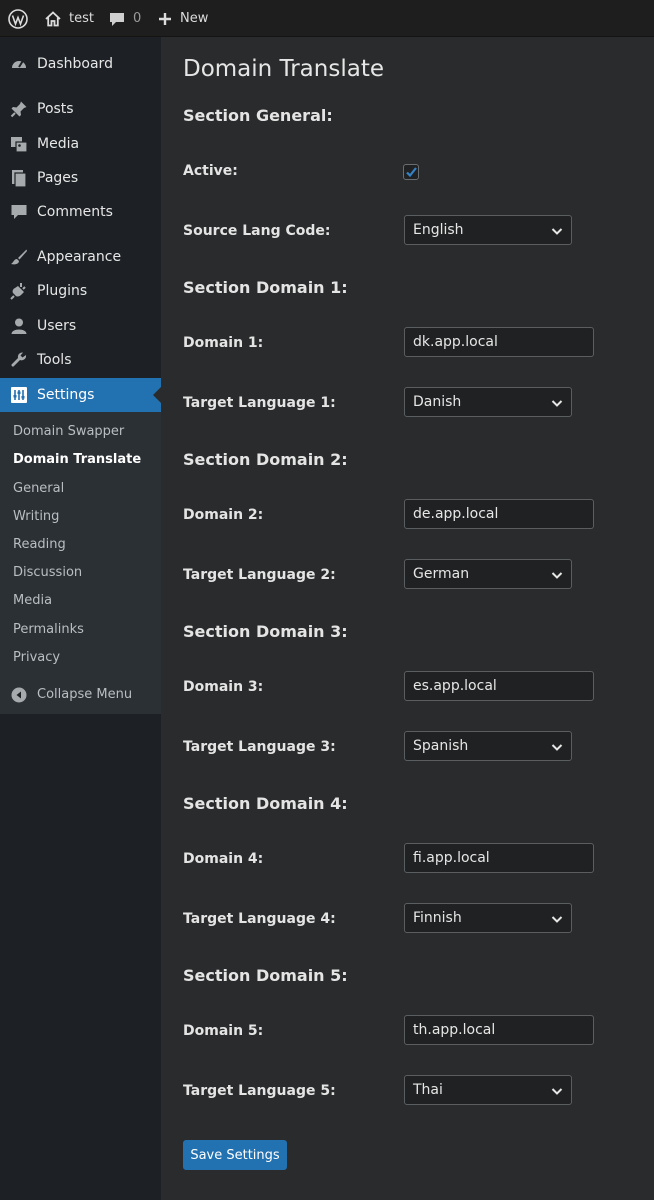 The width and height of the screenshot is (654, 1200). What do you see at coordinates (48, 629) in the screenshot?
I see `submenu-item-permalinks: Permalinks` at bounding box center [48, 629].